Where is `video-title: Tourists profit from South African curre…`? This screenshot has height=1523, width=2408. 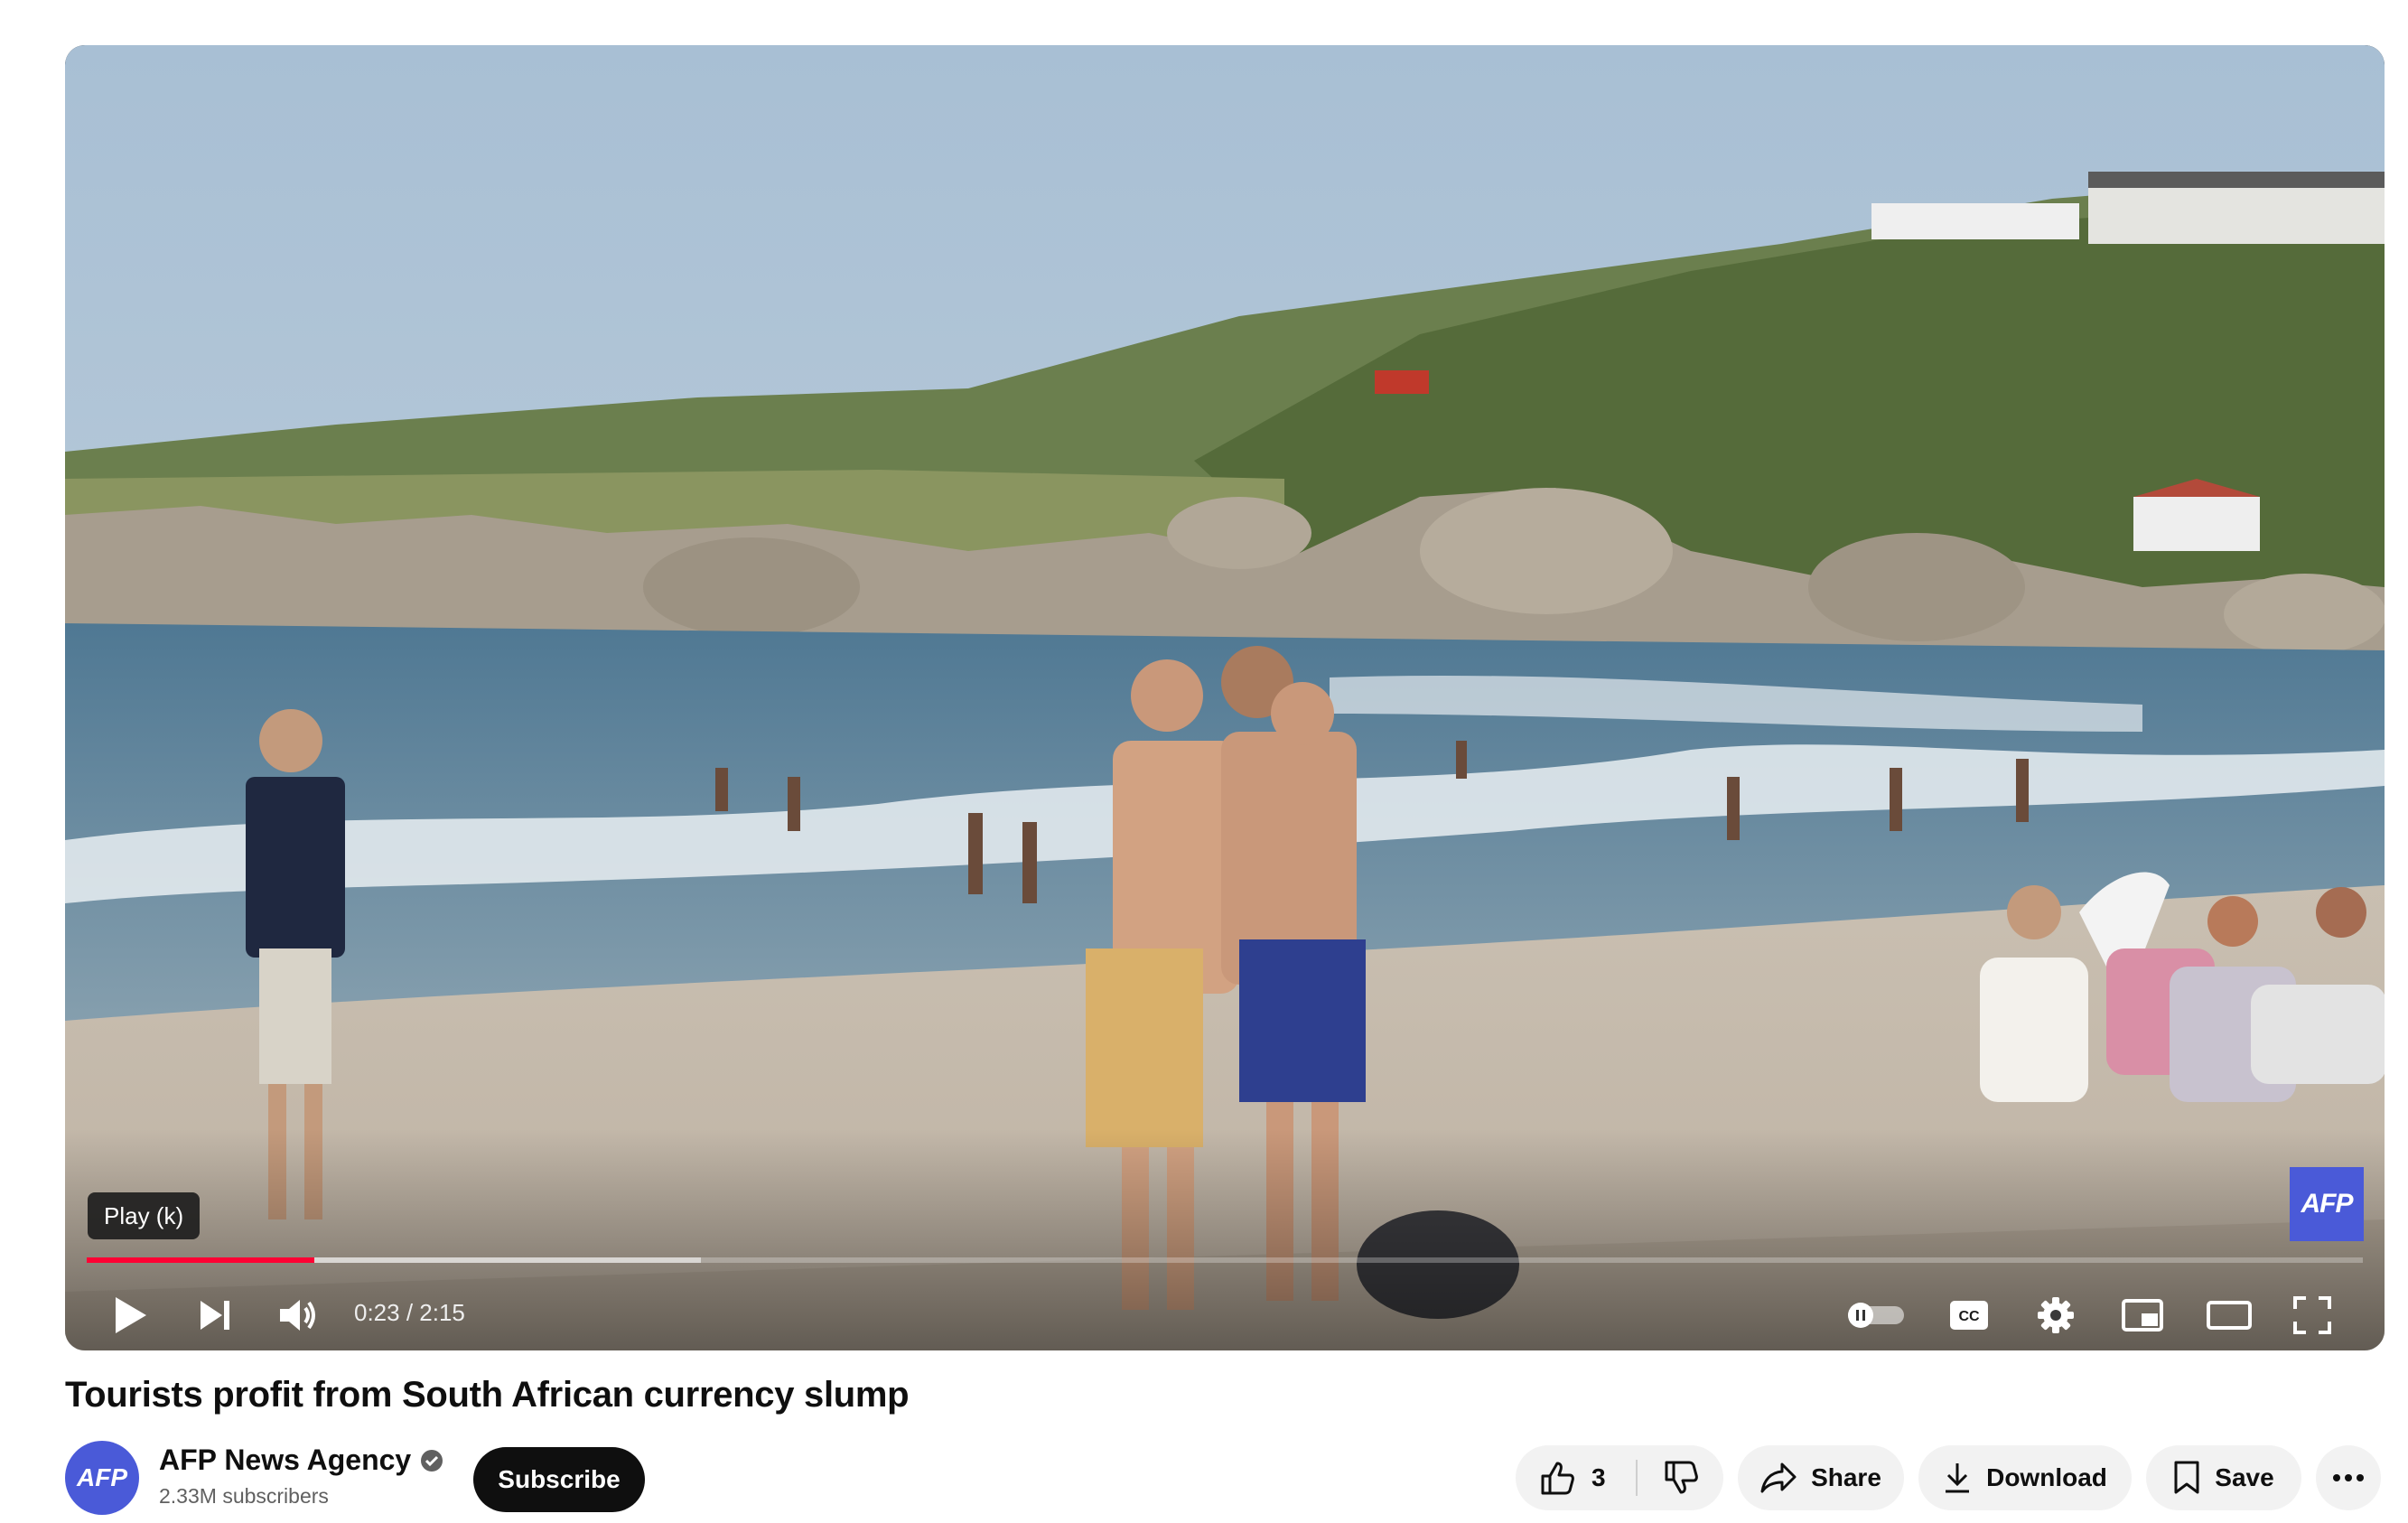 video-title: Tourists profit from South African curre… is located at coordinates (487, 1395).